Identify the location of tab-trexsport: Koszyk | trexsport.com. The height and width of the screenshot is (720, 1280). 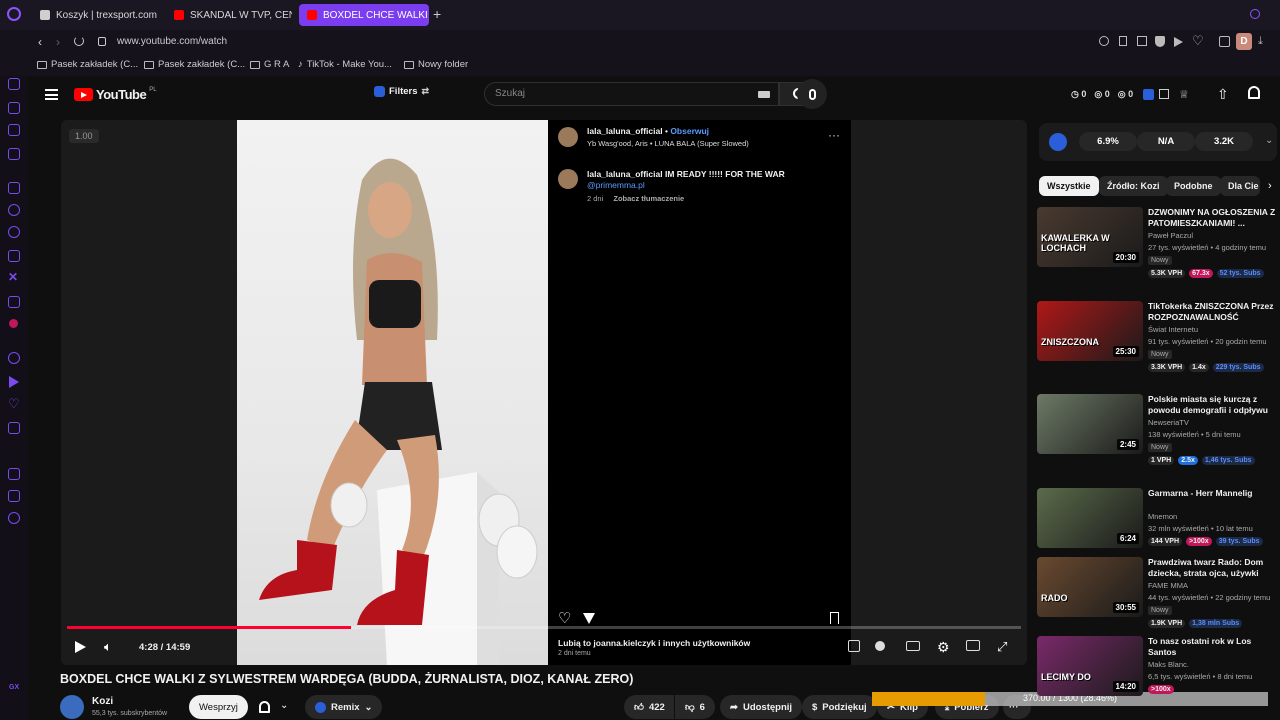
(98, 15).